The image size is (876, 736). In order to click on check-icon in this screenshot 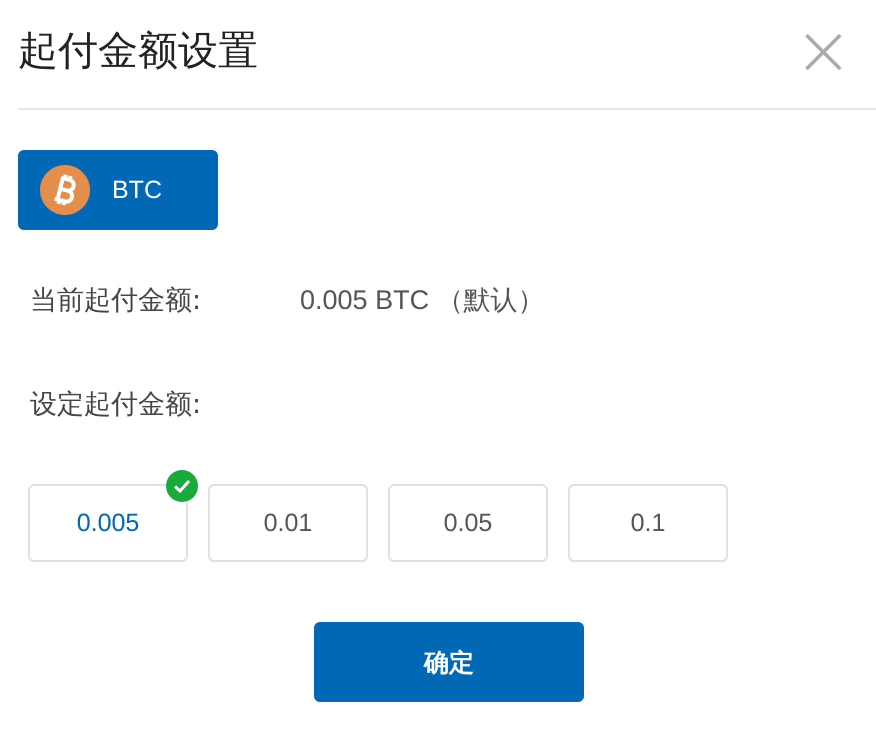, I will do `click(182, 486)`.